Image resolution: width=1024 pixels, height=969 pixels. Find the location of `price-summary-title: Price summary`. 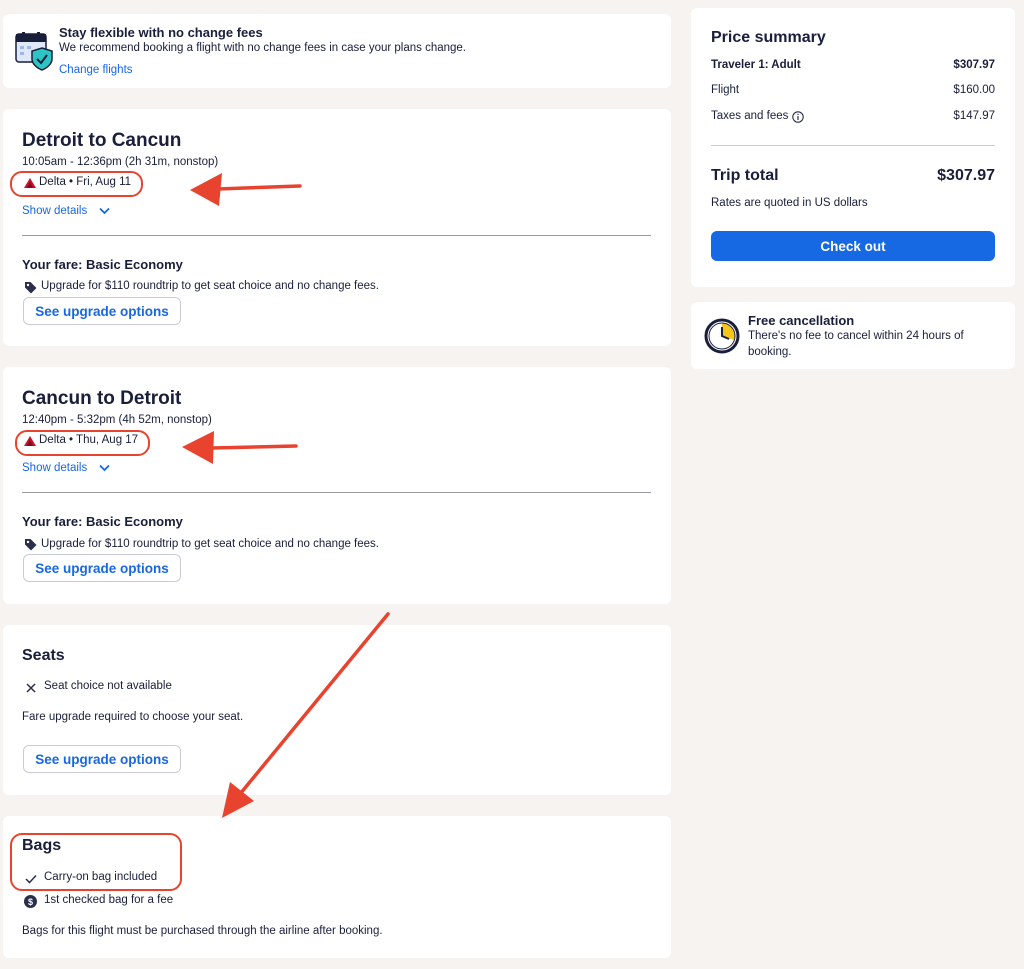

price-summary-title: Price summary is located at coordinates (768, 37).